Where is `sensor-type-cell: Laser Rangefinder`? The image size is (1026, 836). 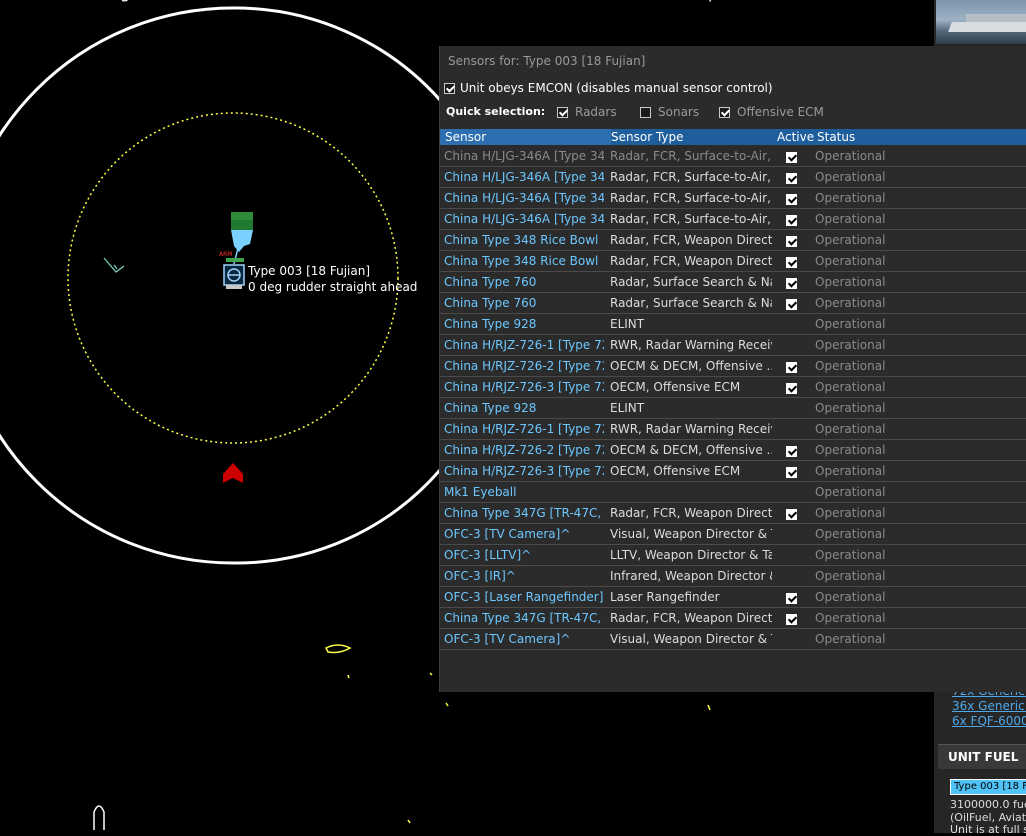 sensor-type-cell: Laser Rangefinder is located at coordinates (665, 597).